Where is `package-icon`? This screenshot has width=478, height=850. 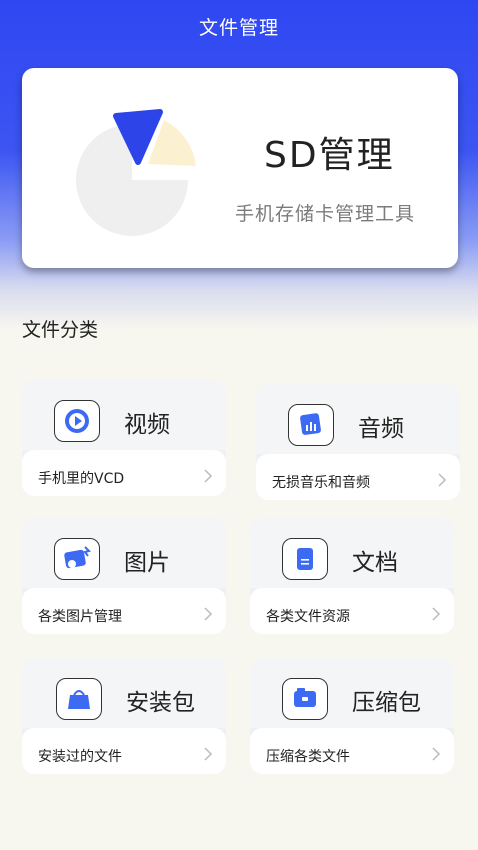
package-icon is located at coordinates (79, 699).